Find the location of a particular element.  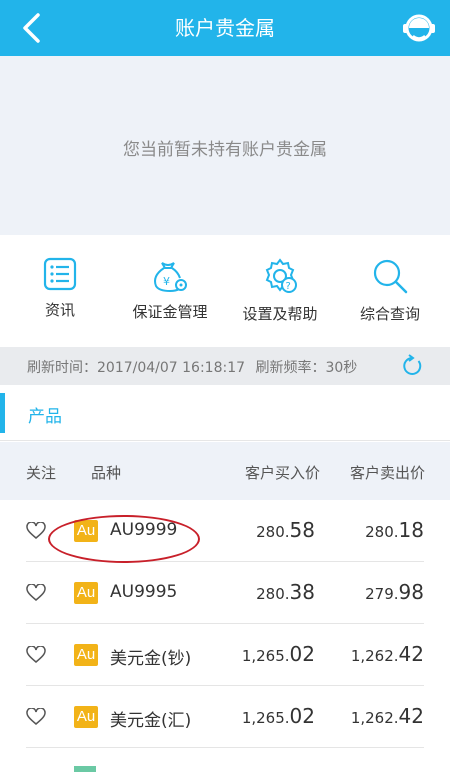

shortcut-label: 综合查询 is located at coordinates (389, 314).